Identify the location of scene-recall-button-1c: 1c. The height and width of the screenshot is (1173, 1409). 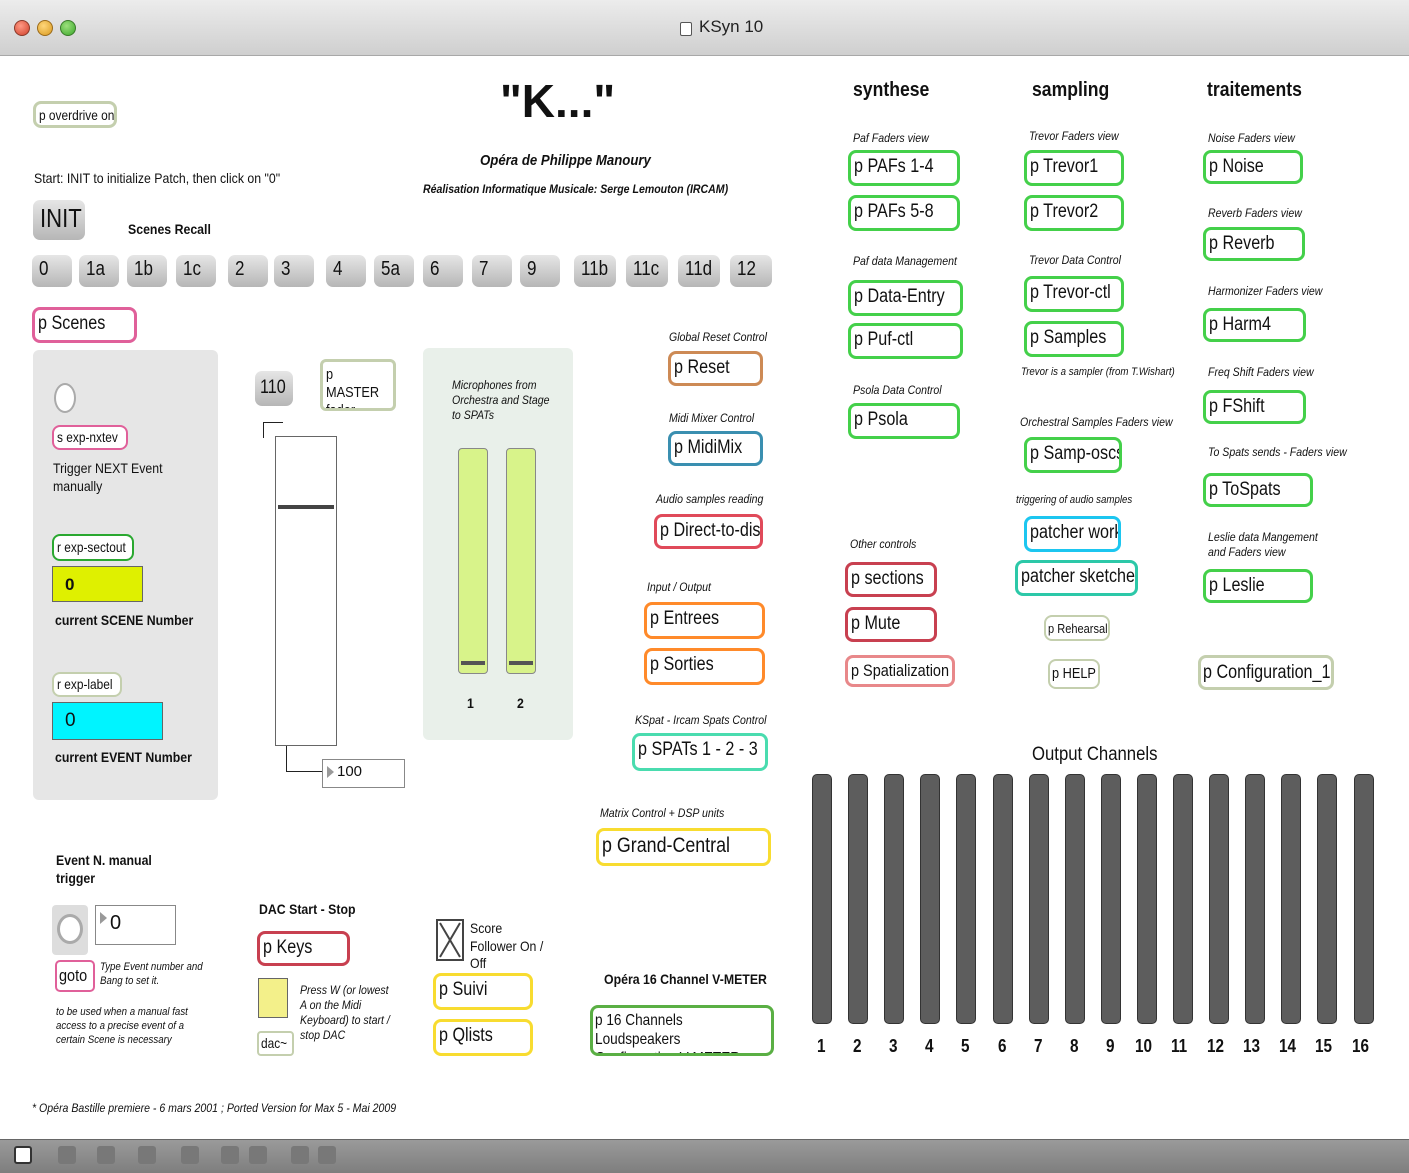
(196, 271).